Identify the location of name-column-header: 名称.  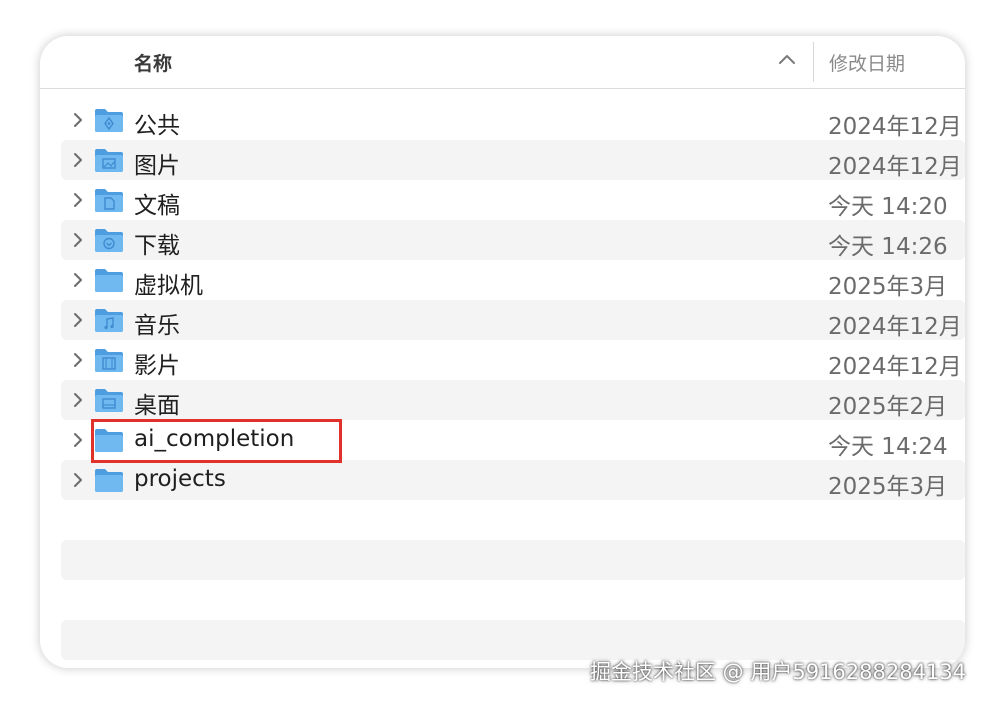
(153, 62).